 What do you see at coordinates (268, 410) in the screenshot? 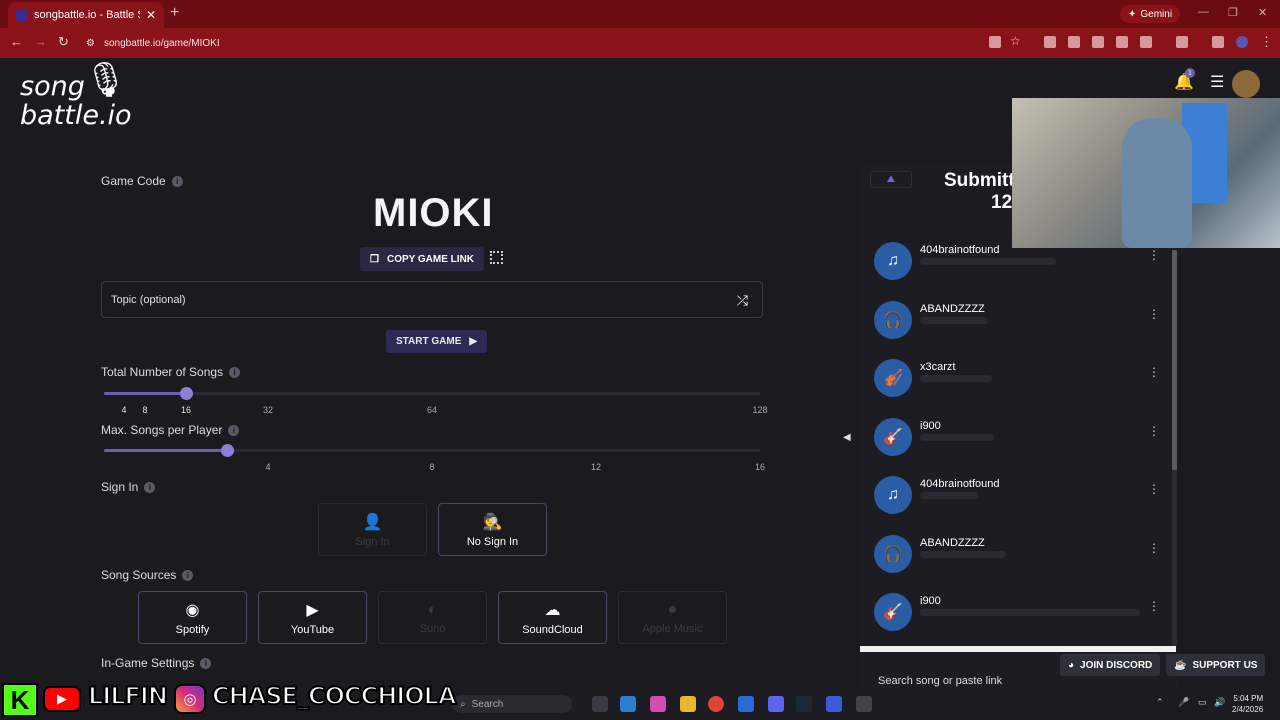
I see `tick-label: 32` at bounding box center [268, 410].